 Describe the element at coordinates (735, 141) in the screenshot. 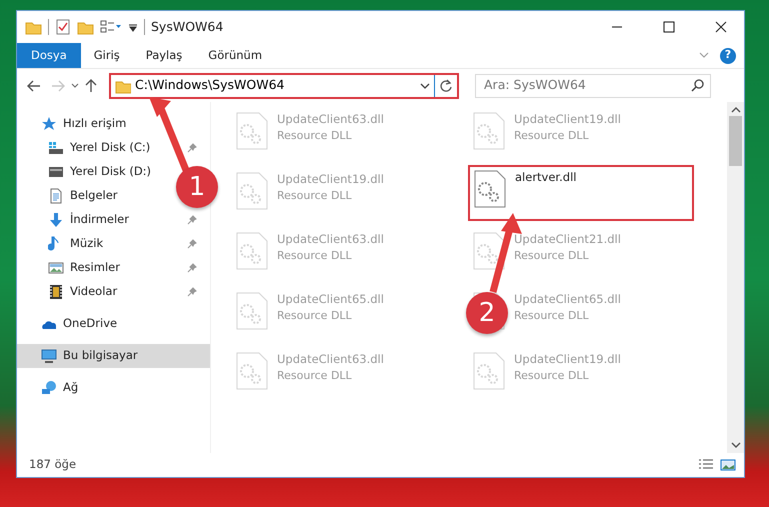

I see `scrollbar-thumb` at that location.